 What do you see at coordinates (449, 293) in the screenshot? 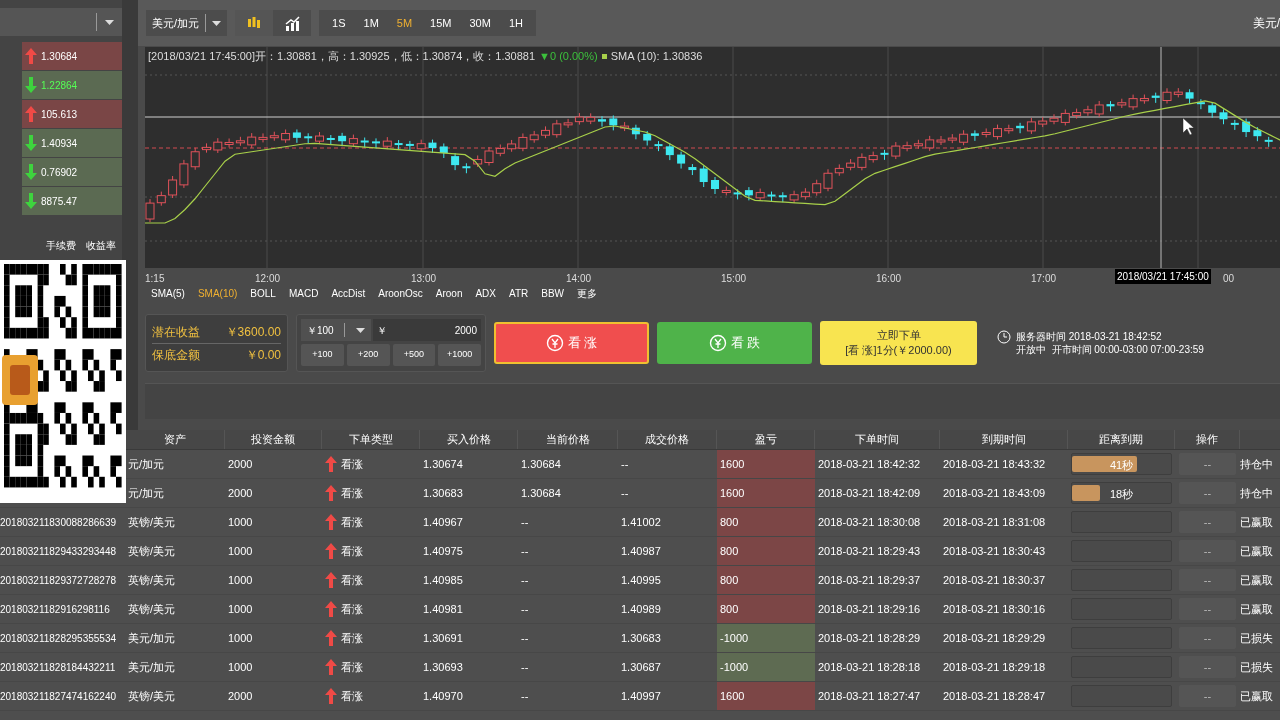
I see `indicator-tab: Aroon` at bounding box center [449, 293].